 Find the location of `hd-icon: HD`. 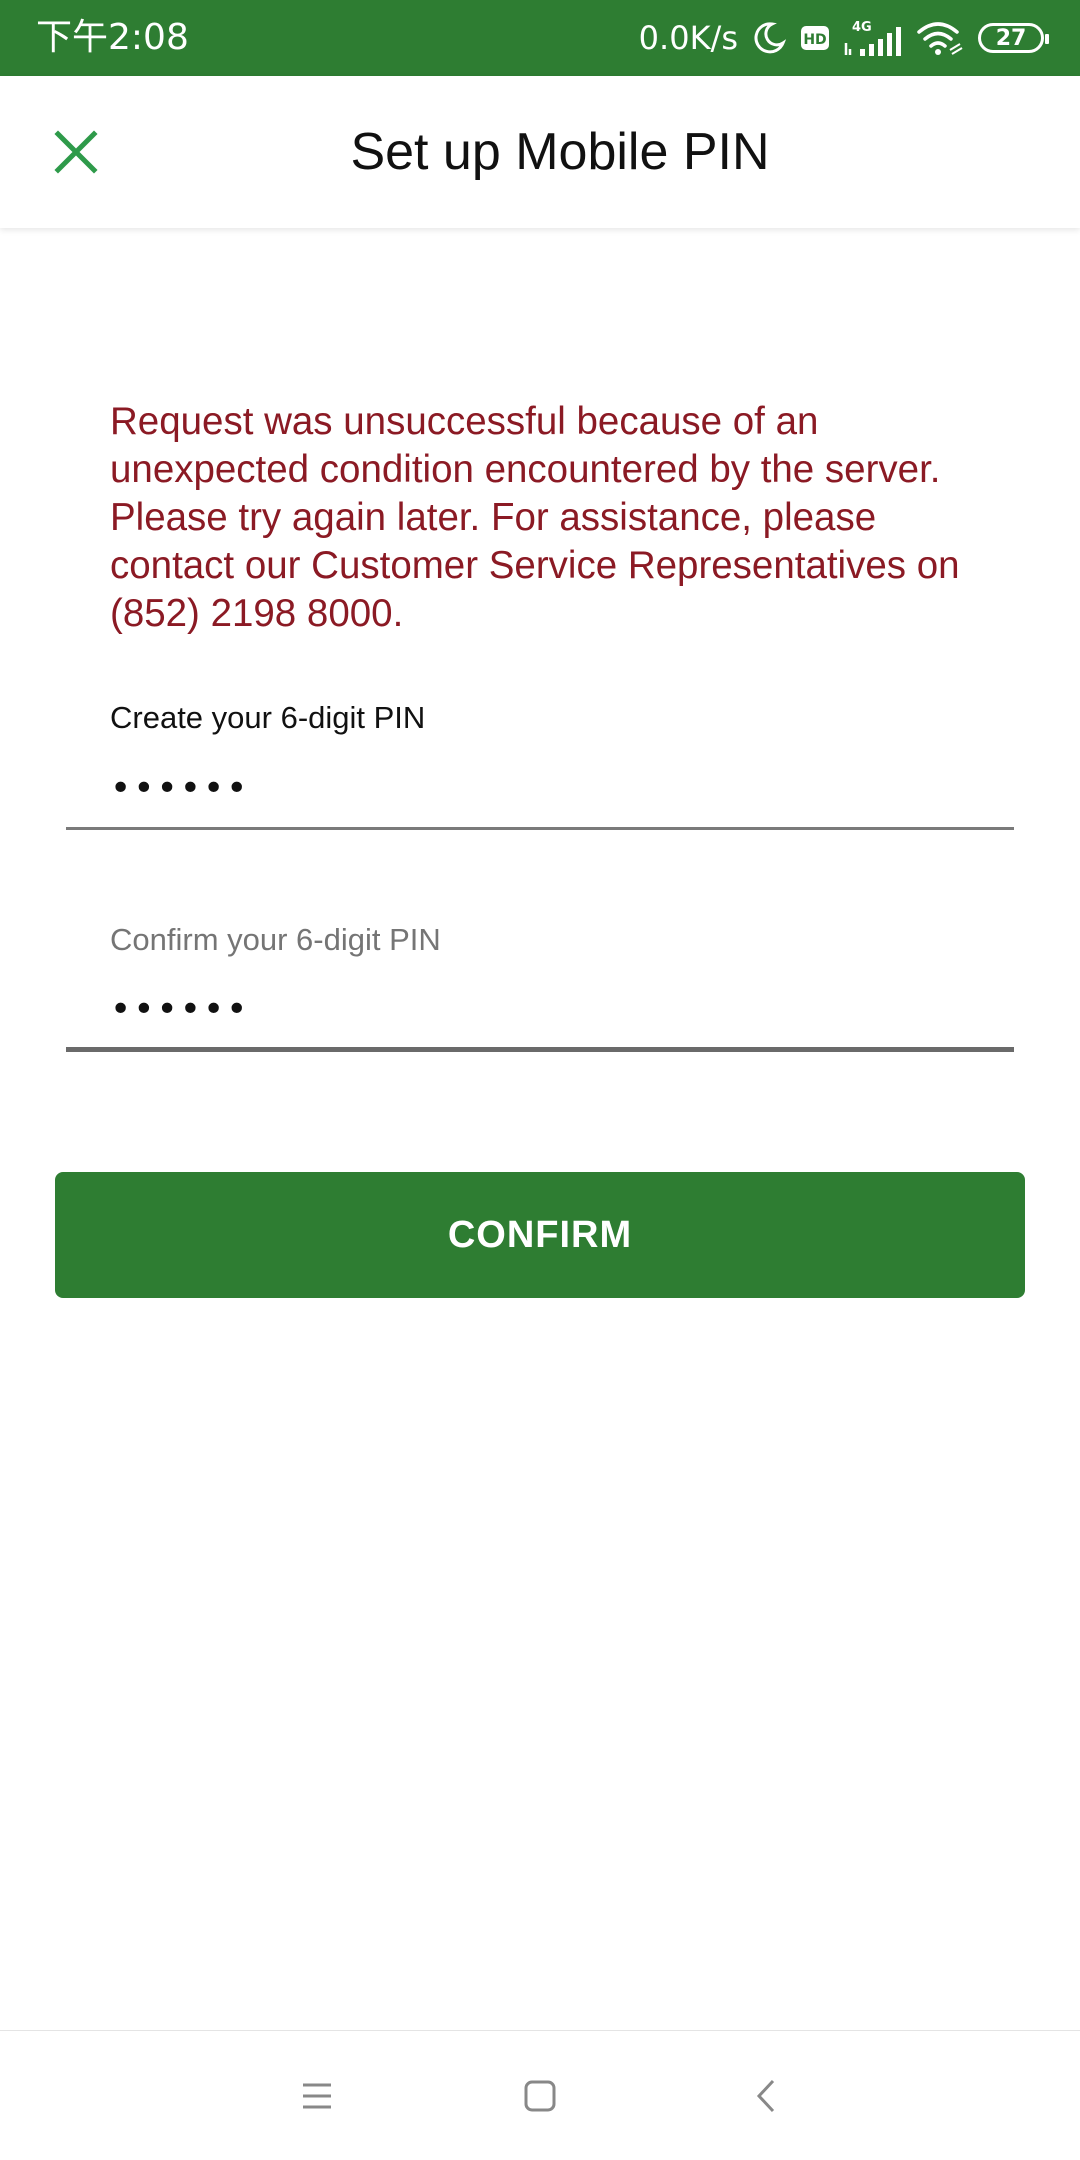

hd-icon: HD is located at coordinates (815, 38).